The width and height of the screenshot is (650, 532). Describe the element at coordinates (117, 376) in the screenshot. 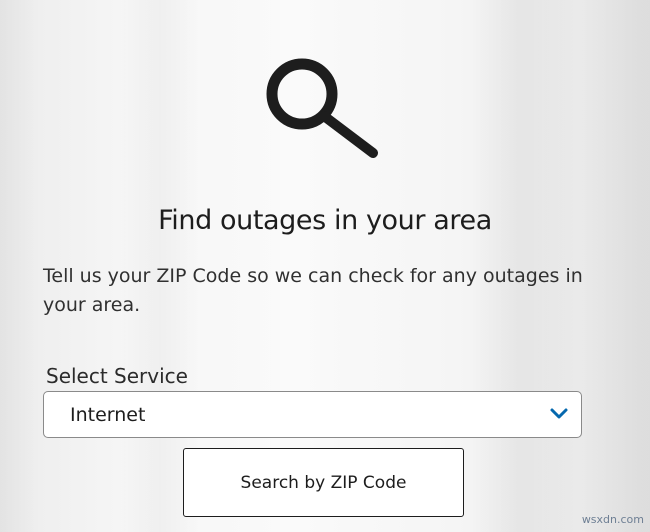

I see `select-service-label: Select Service` at that location.